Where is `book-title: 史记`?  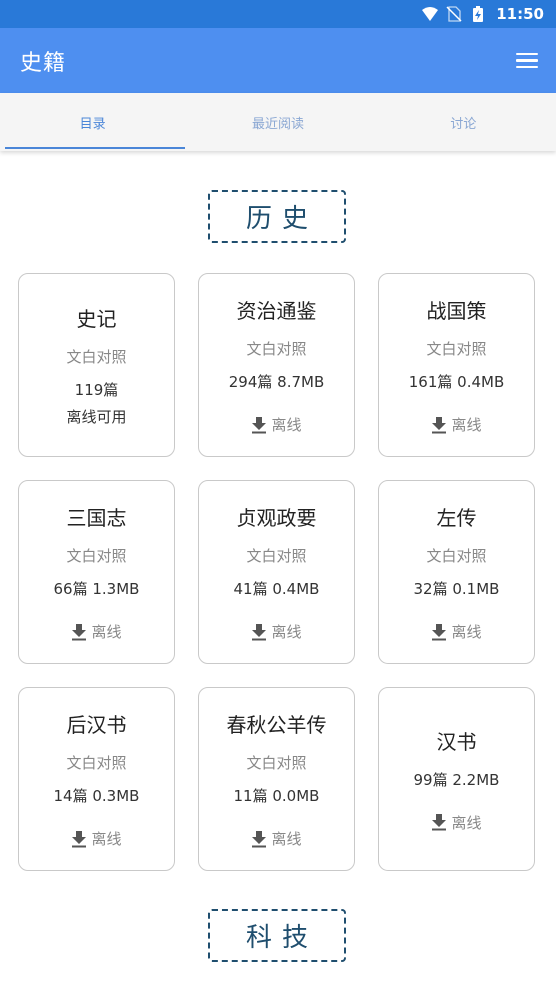
book-title: 史记 is located at coordinates (96, 319).